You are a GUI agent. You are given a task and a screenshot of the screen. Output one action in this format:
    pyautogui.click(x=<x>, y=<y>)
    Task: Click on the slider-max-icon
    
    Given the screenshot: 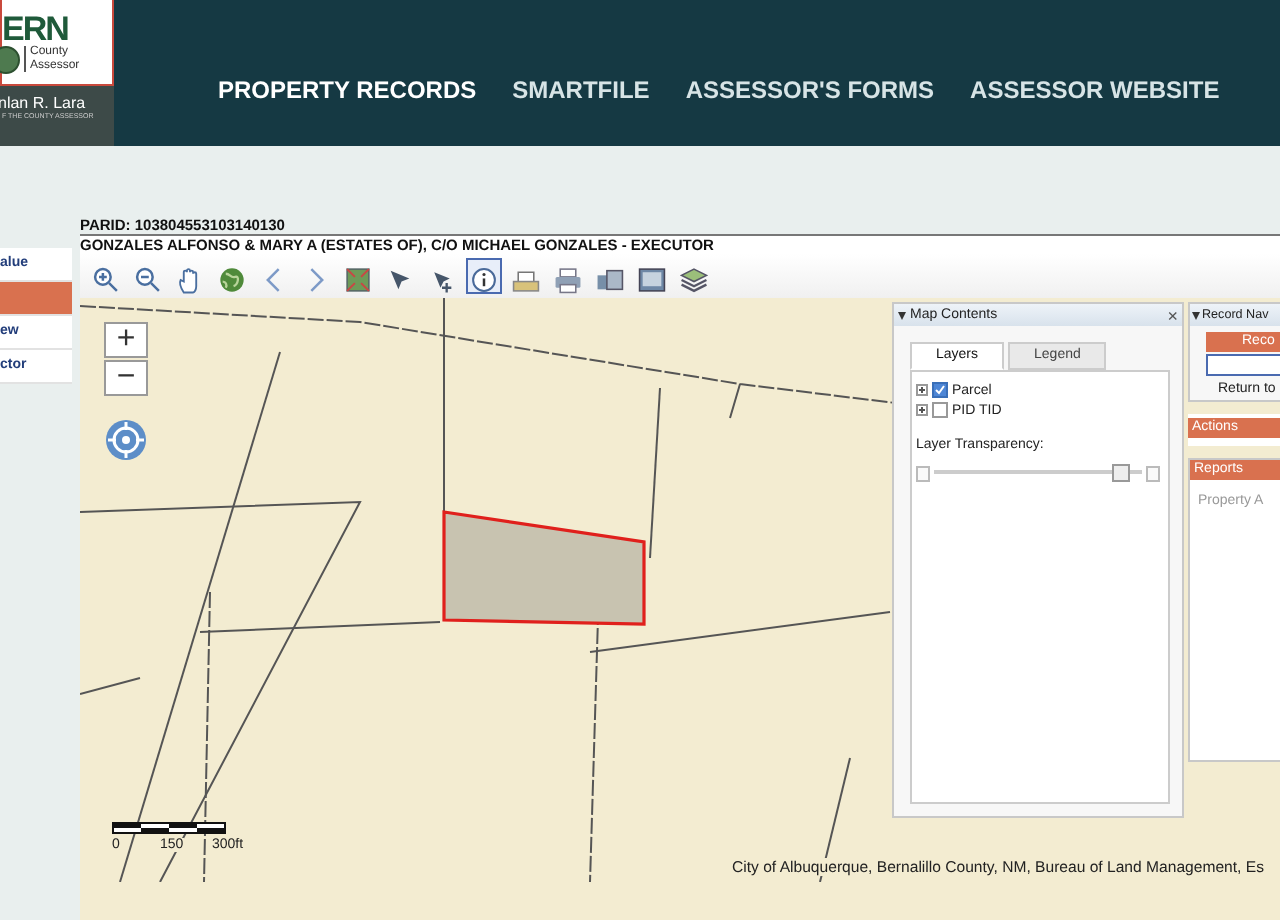 What is the action you would take?
    pyautogui.click(x=1153, y=473)
    